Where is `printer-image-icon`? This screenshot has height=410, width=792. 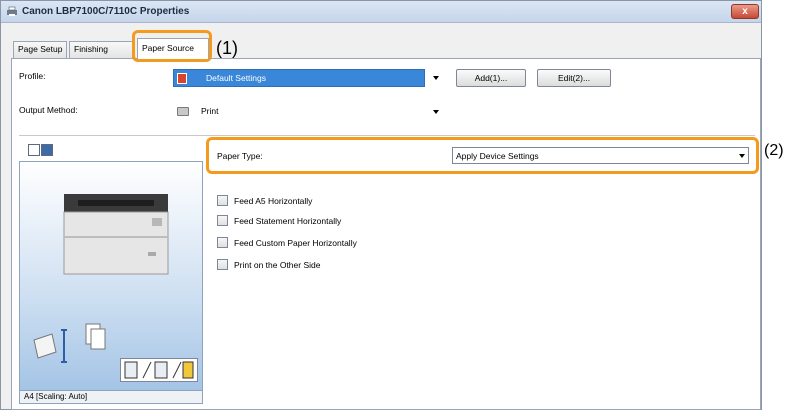
printer-image-icon is located at coordinates (116, 234).